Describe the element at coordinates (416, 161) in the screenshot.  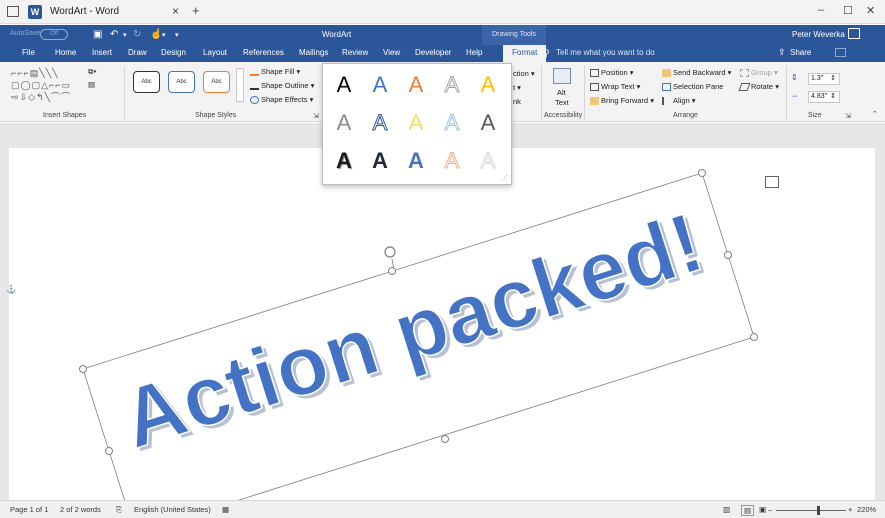
I see `wordart-style-13: A` at that location.